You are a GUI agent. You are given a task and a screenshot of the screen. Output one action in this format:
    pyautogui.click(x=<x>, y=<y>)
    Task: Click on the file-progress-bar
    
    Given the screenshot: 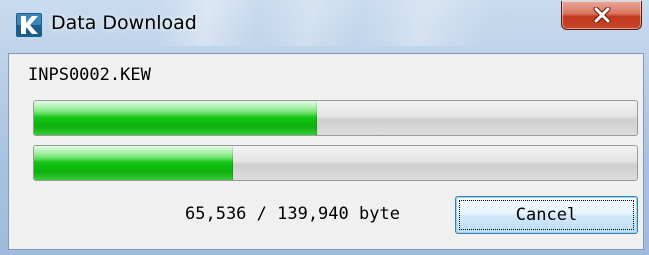 What is the action you would take?
    pyautogui.click(x=335, y=118)
    